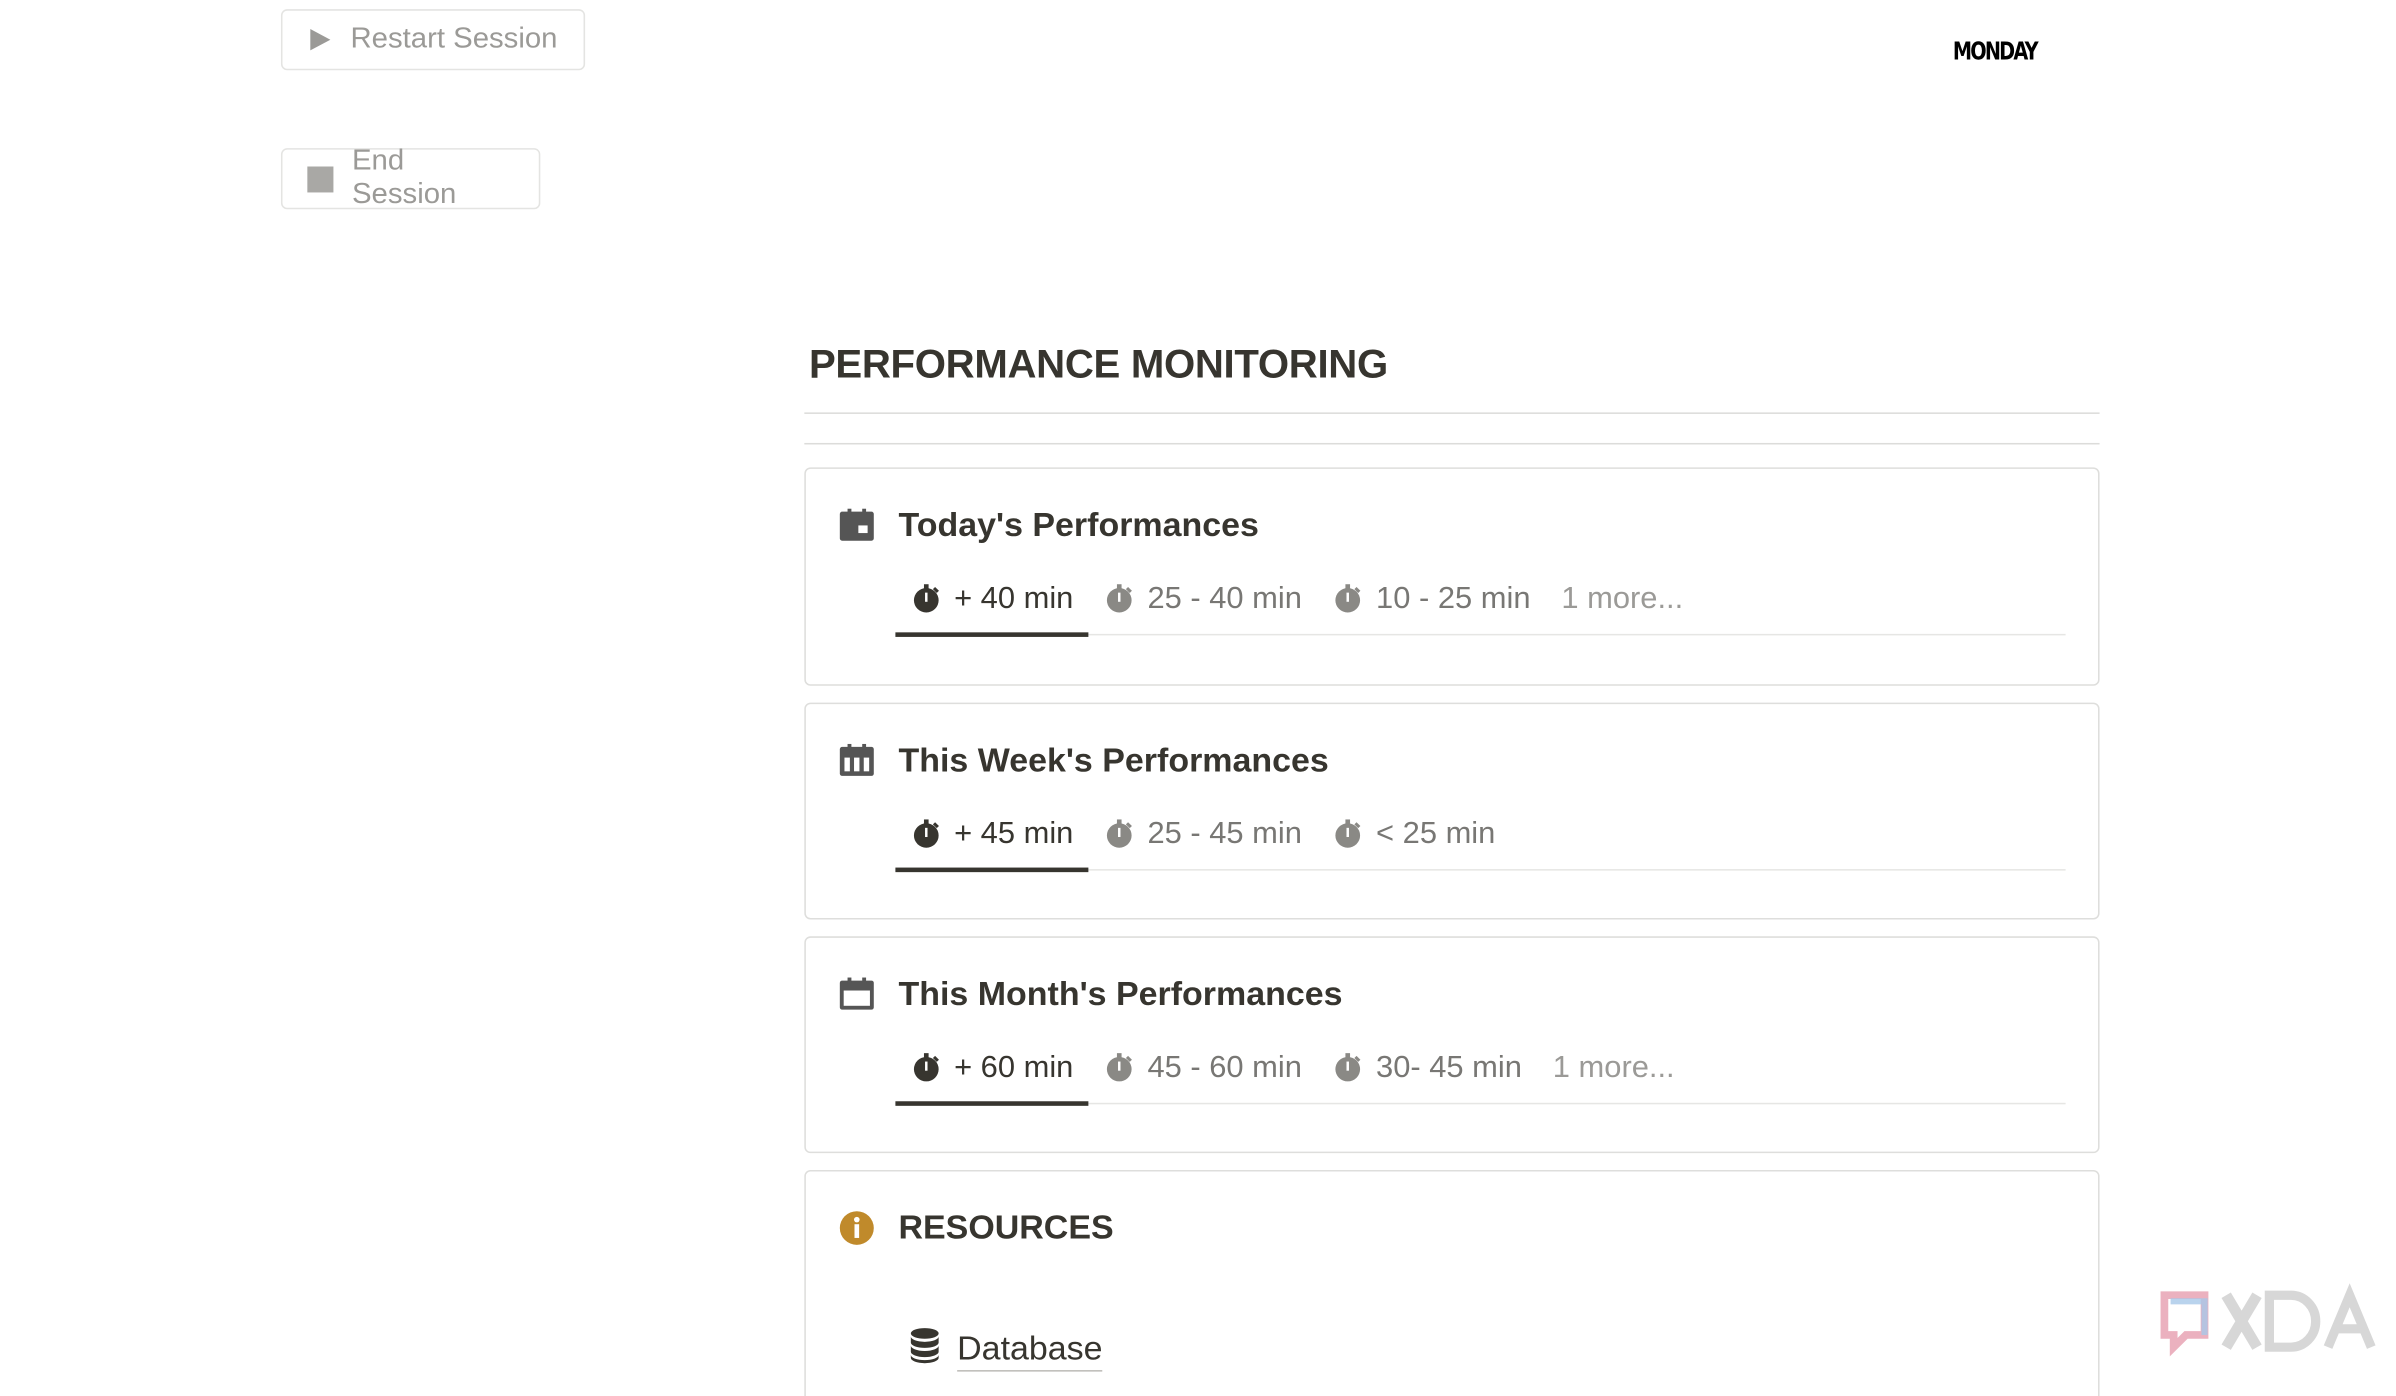 The height and width of the screenshot is (1396, 2396). What do you see at coordinates (2272, 1322) in the screenshot?
I see `xda-watermark-logo` at bounding box center [2272, 1322].